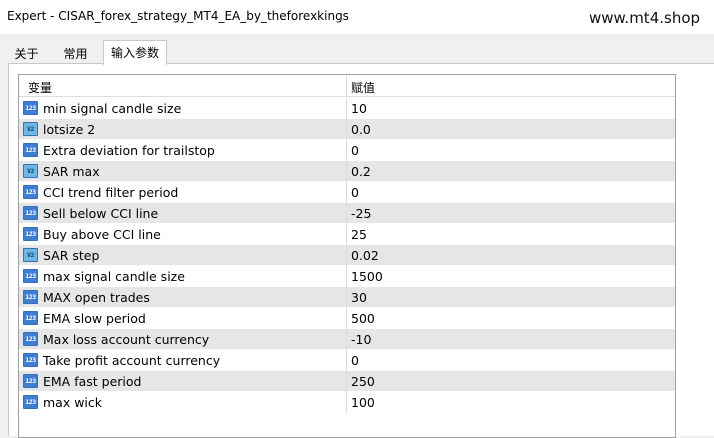 Image resolution: width=714 pixels, height=438 pixels. I want to click on parameter-name: max signal candle size, so click(114, 276).